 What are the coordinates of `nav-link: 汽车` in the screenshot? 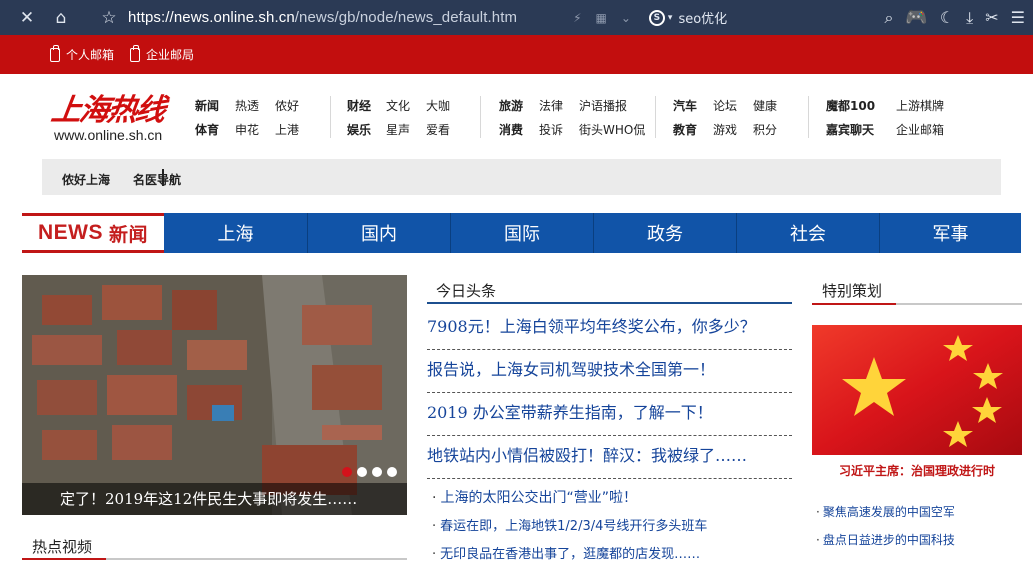 It's located at (693, 106).